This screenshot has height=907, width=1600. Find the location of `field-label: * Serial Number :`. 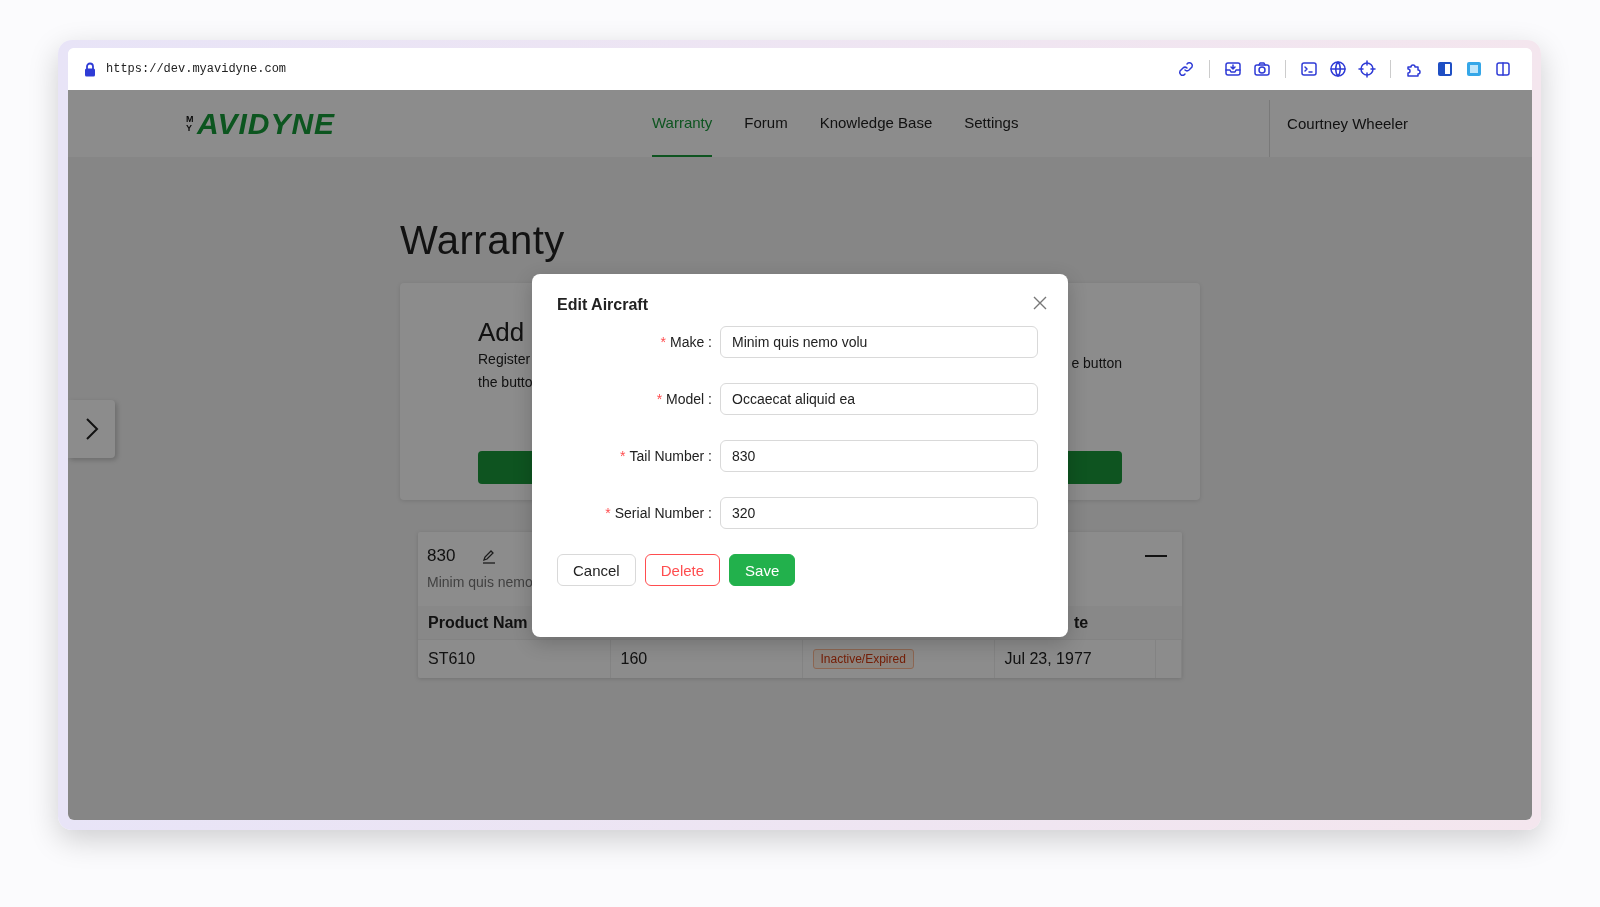

field-label: * Serial Number : is located at coordinates (658, 513).